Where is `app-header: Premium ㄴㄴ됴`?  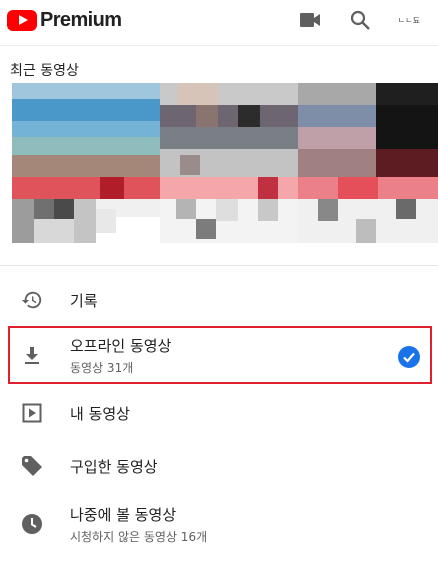
app-header: Premium ㄴㄴ됴 is located at coordinates (219, 20).